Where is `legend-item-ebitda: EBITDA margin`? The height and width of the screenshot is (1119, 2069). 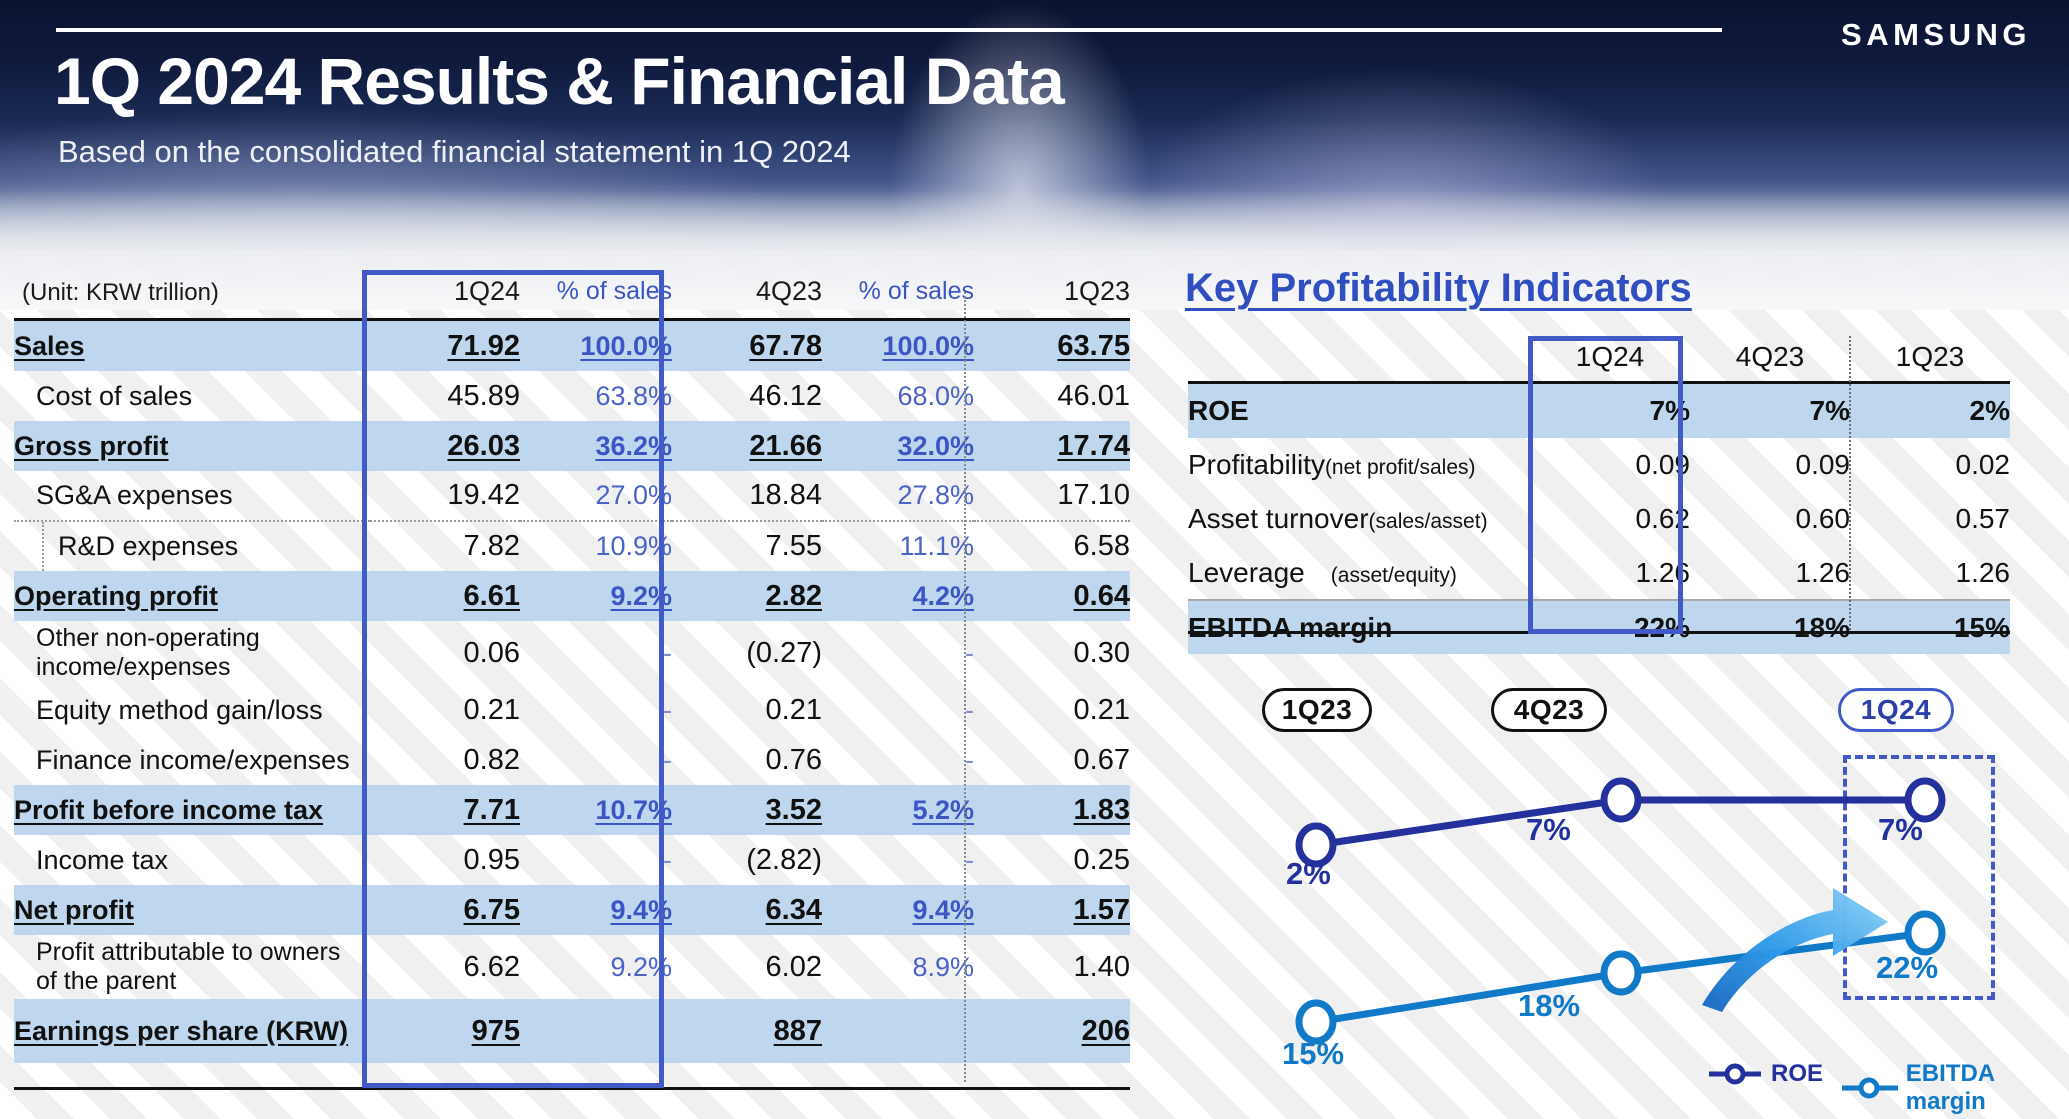
legend-item-ebitda: EBITDA margin is located at coordinates (1954, 1088).